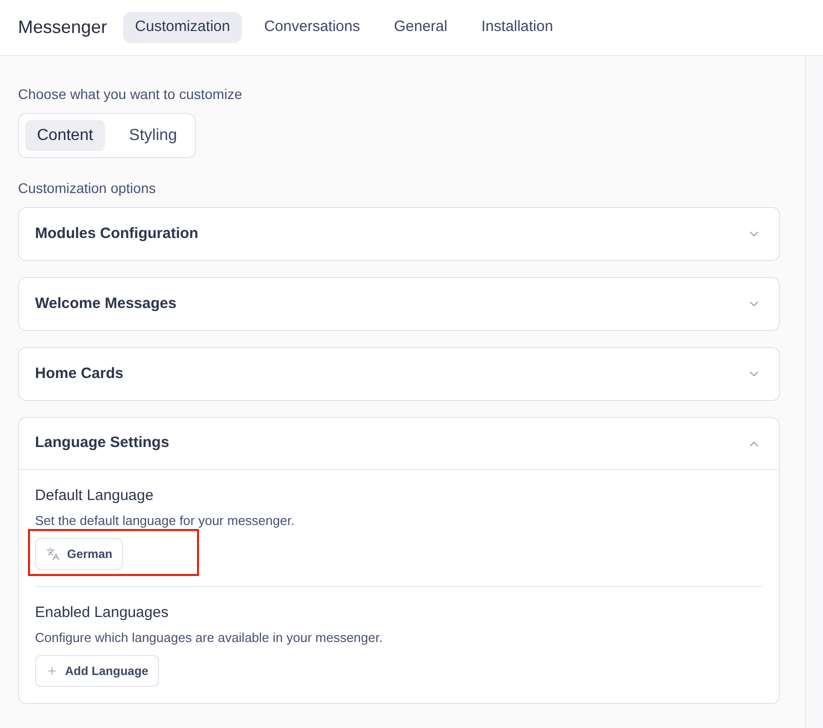 The height and width of the screenshot is (728, 823). Describe the element at coordinates (153, 135) in the screenshot. I see `mode-tab: Styling` at that location.